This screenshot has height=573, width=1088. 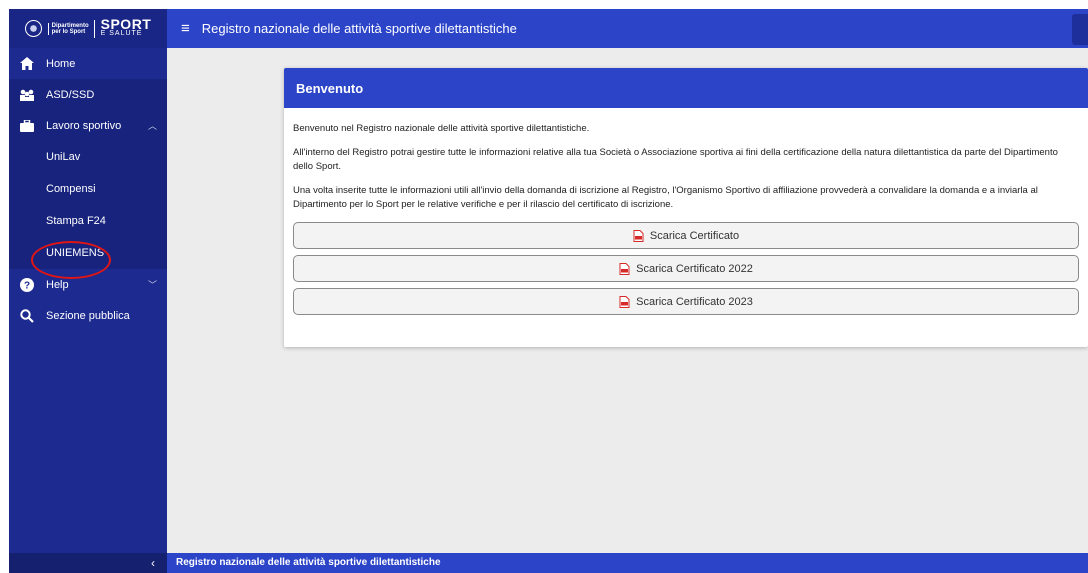 I want to click on sidebar-item-label: Lavoro sportivo, so click(x=84, y=125).